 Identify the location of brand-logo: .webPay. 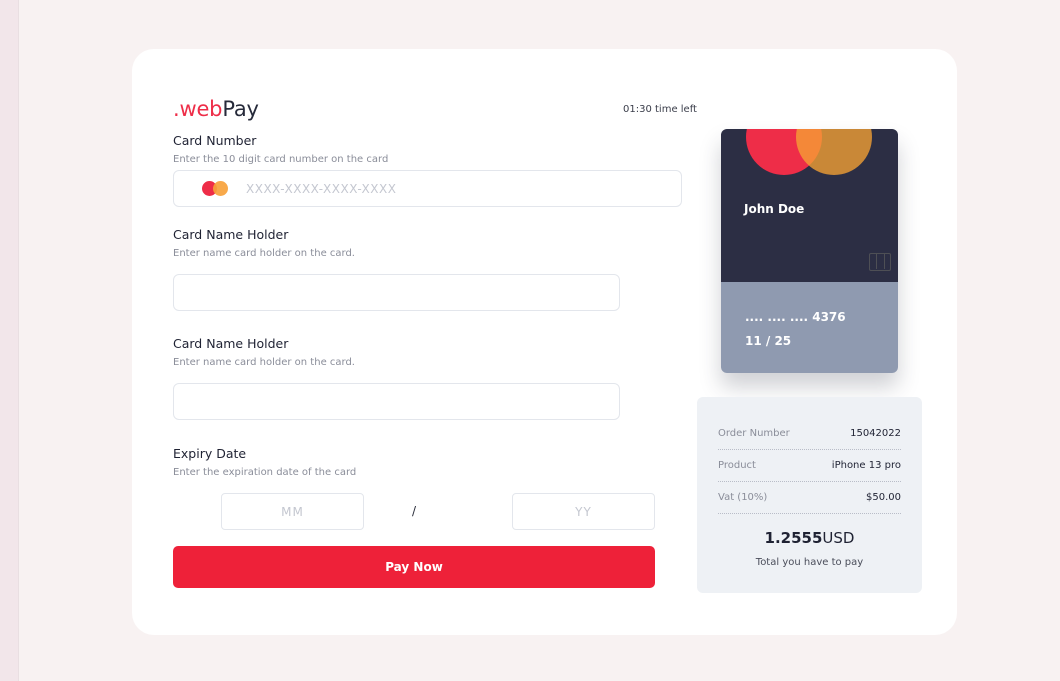
(216, 109).